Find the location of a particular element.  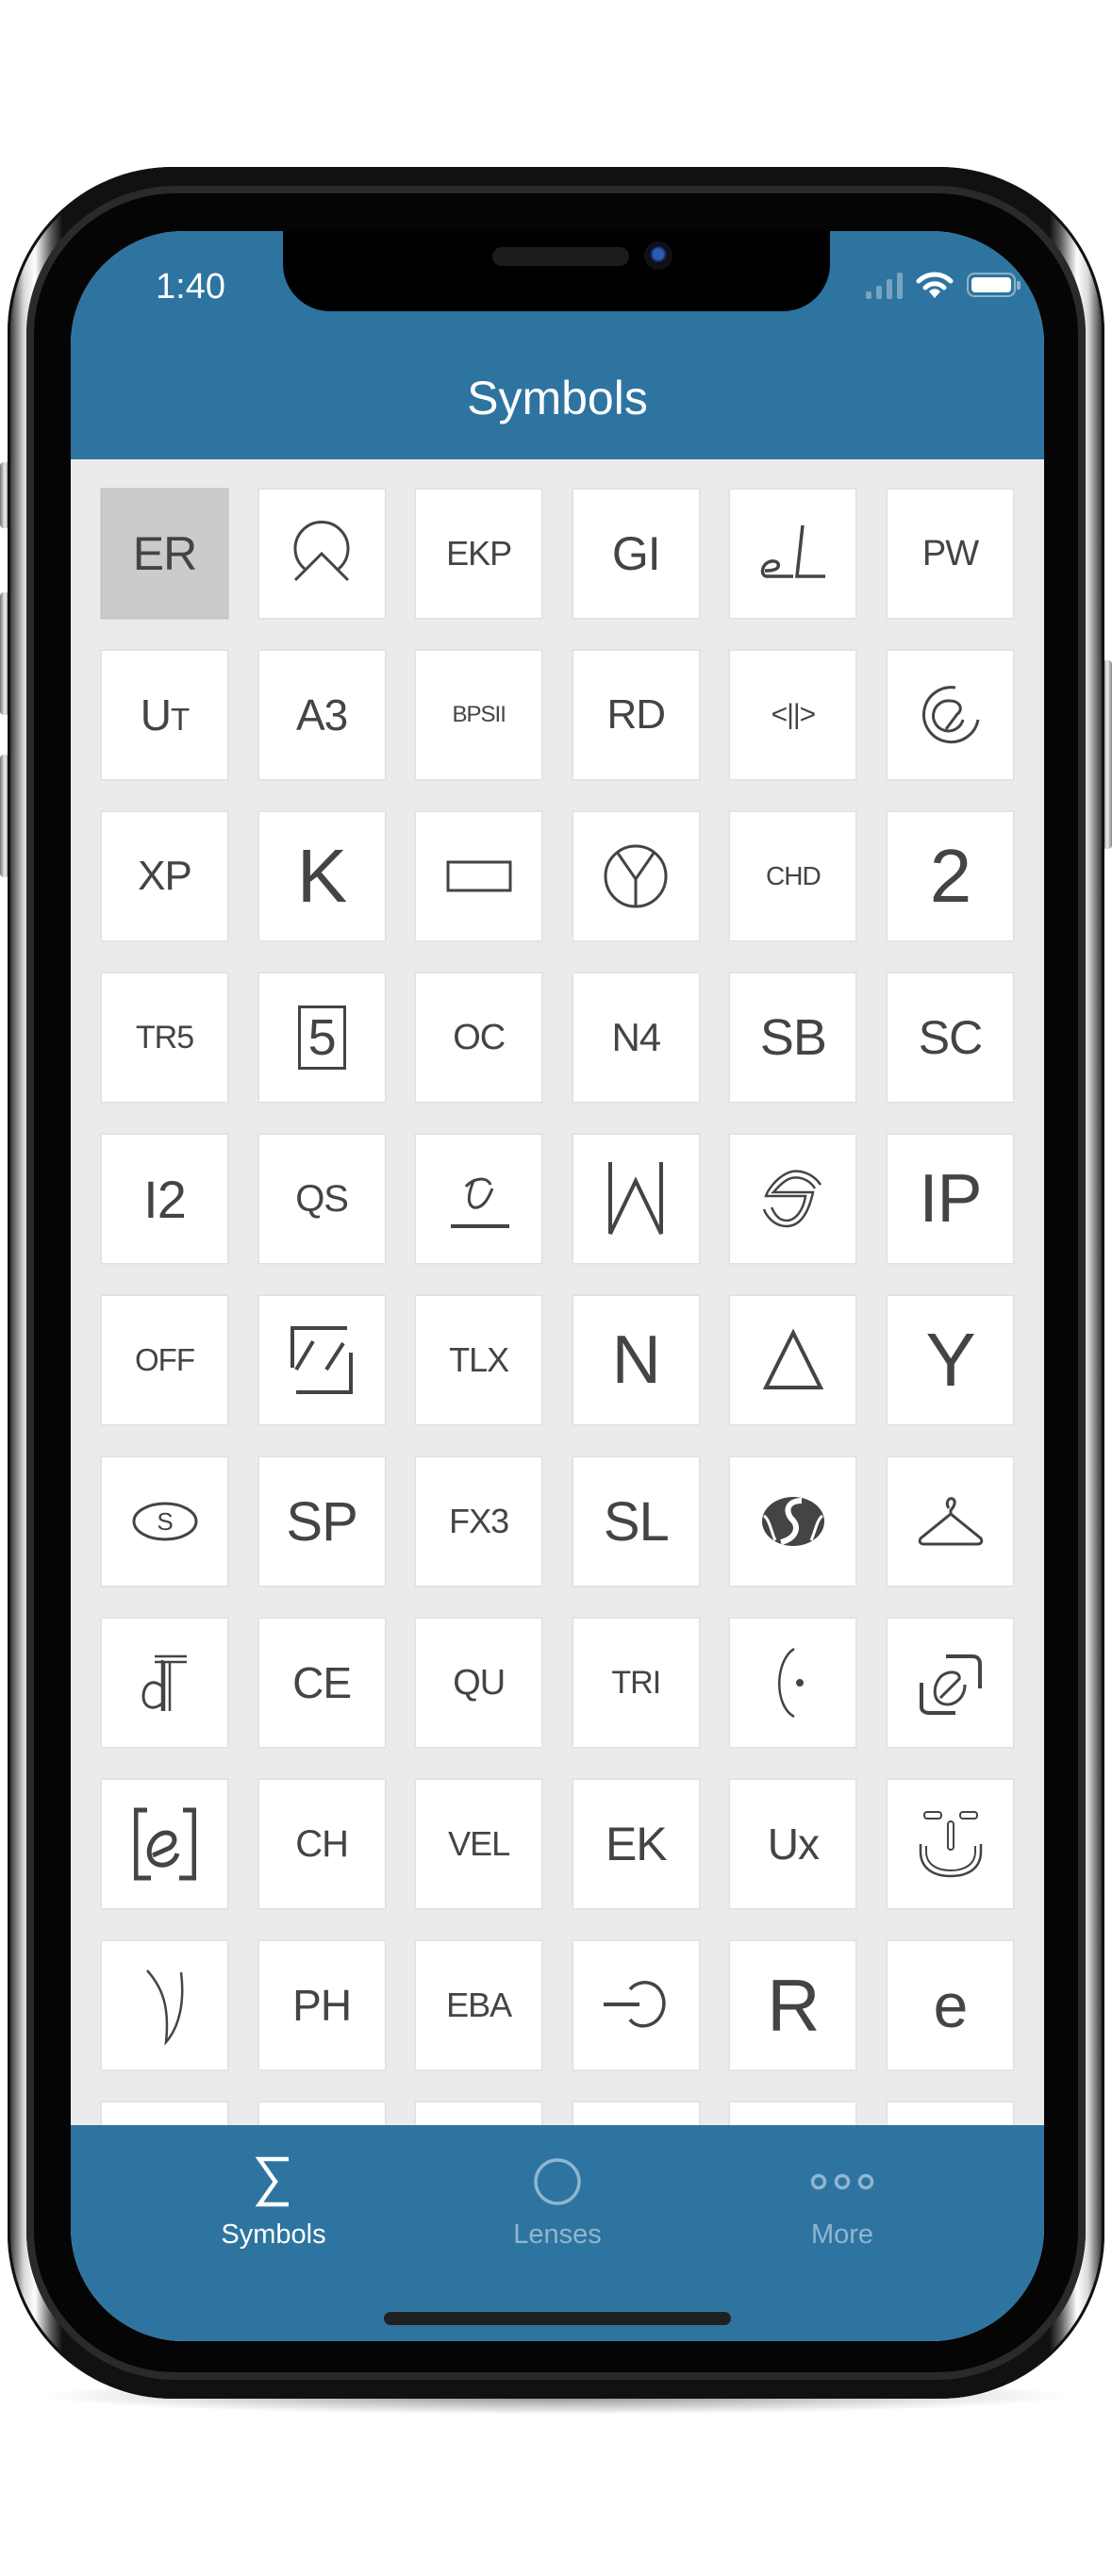

symbol-tile: PH is located at coordinates (321, 2005).